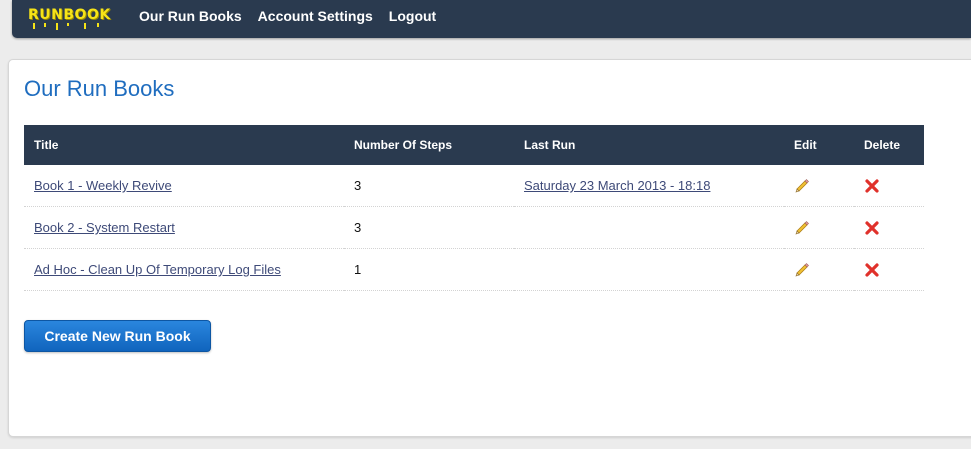 The height and width of the screenshot is (449, 971). Describe the element at coordinates (104, 227) in the screenshot. I see `runbook-title-link: Book 2 - System Restart` at that location.